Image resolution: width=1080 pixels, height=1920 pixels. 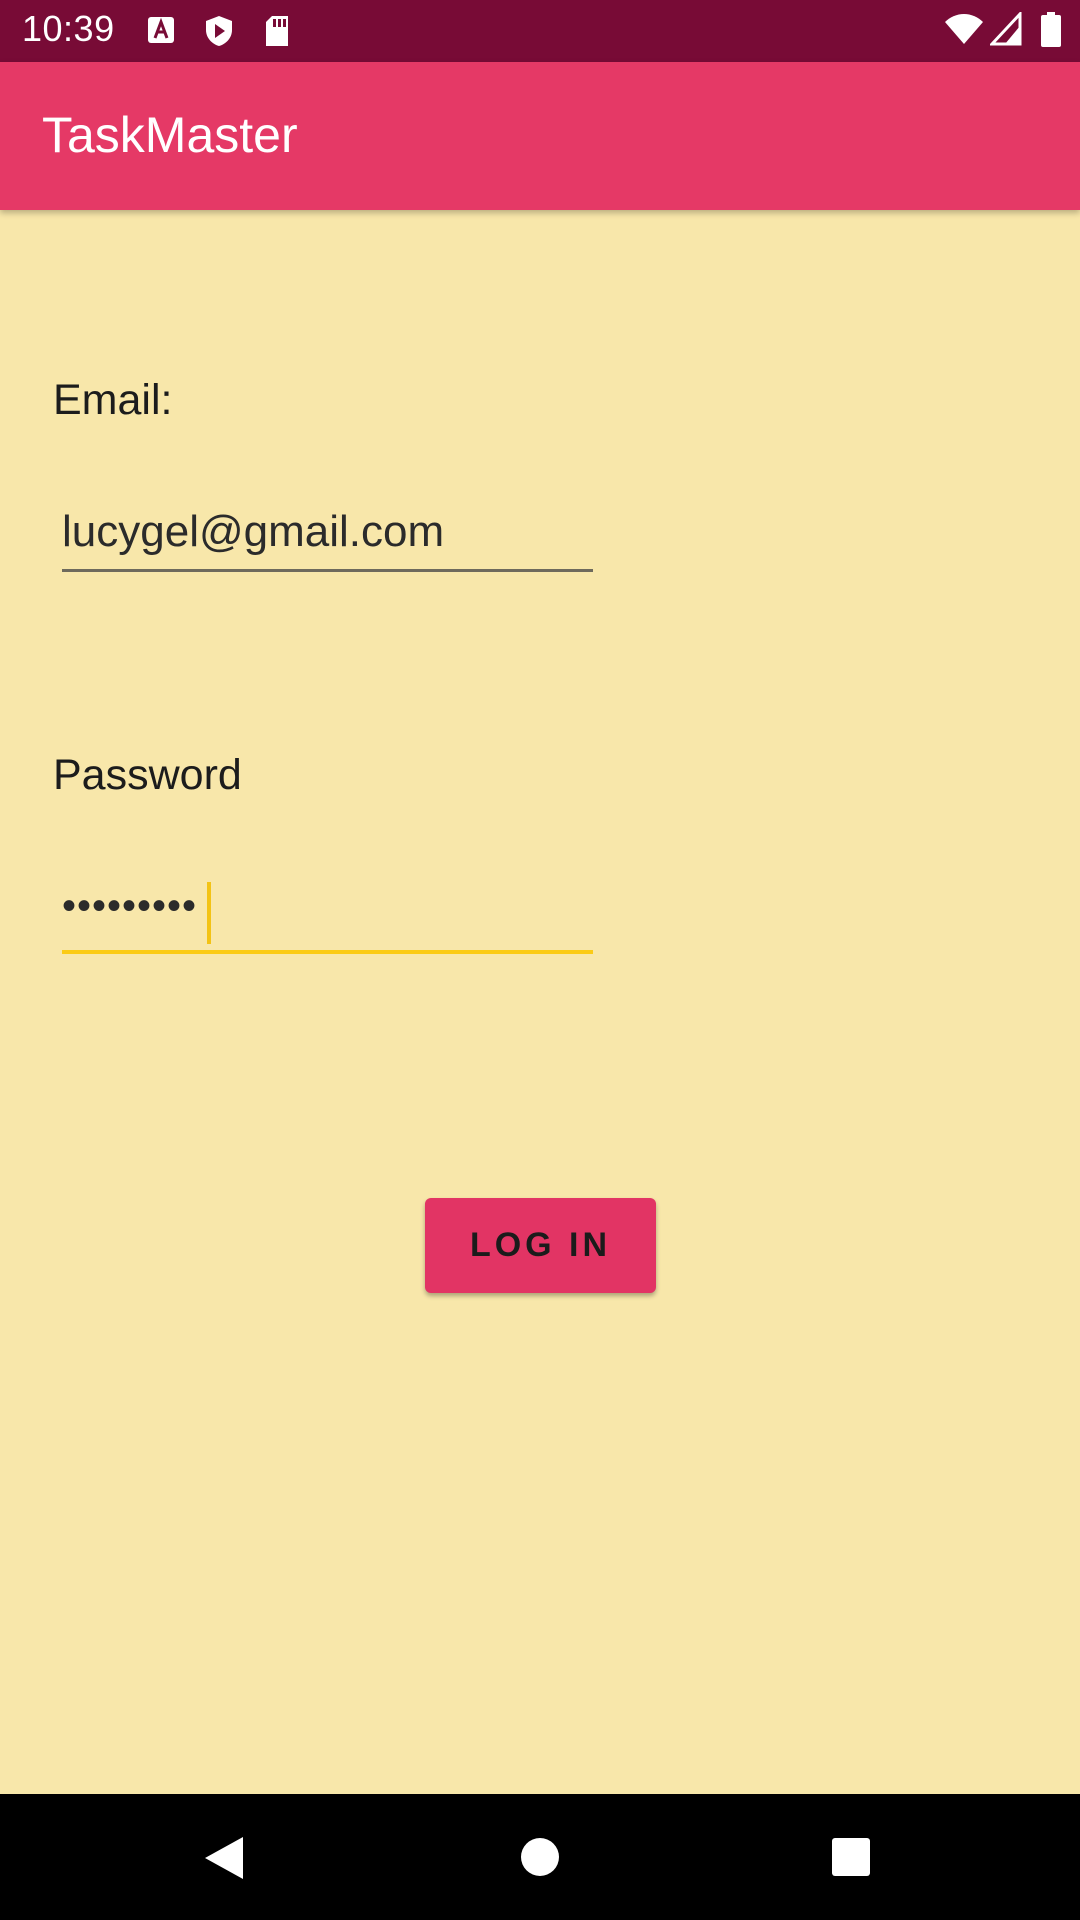 I want to click on home-icon, so click(x=540, y=1857).